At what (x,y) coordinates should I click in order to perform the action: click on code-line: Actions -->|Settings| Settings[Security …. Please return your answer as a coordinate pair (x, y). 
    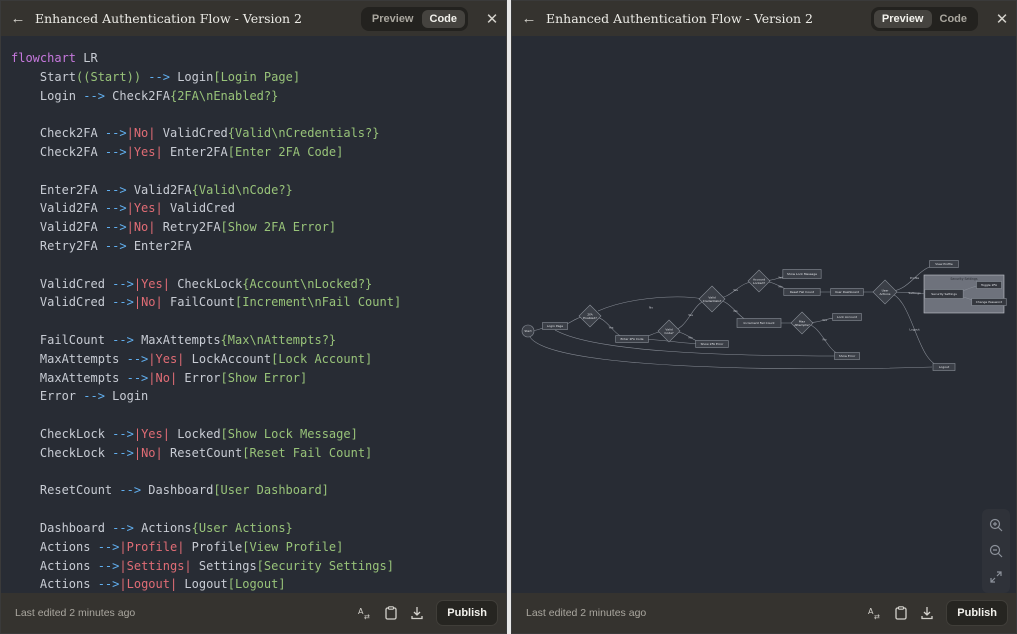
    Looking at the image, I should click on (202, 565).